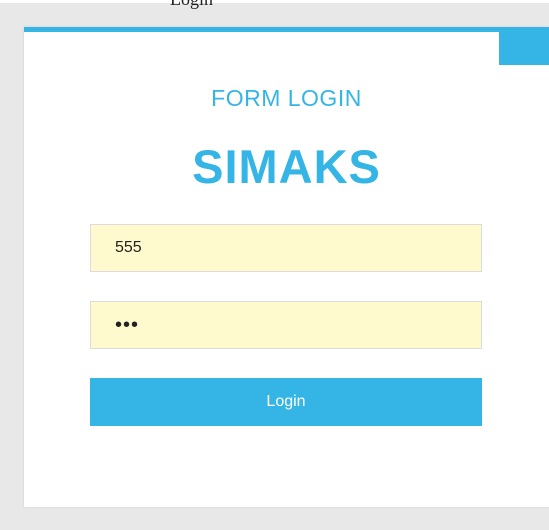 This screenshot has width=549, height=530. I want to click on corner-tab, so click(524, 48).